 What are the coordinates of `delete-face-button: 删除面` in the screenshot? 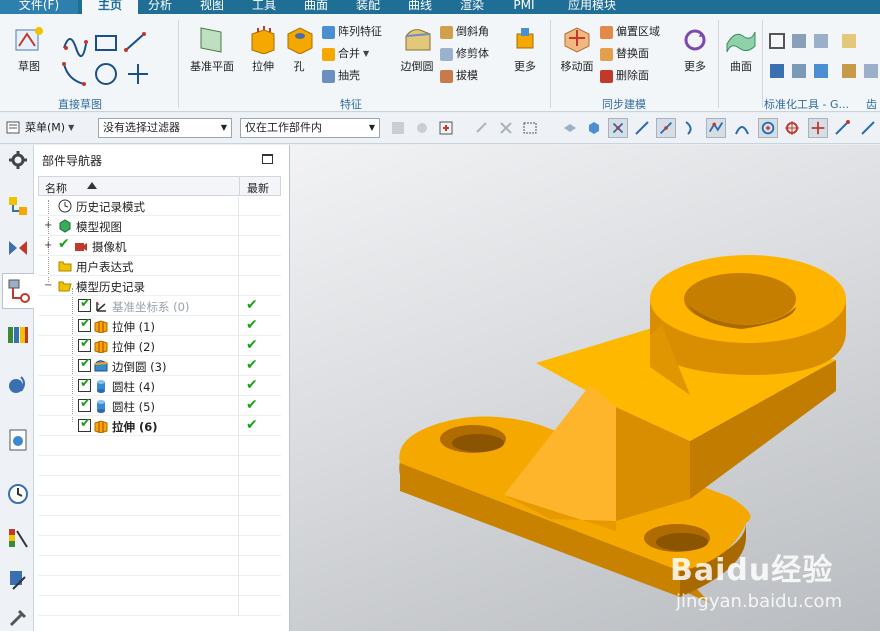 It's located at (624, 76).